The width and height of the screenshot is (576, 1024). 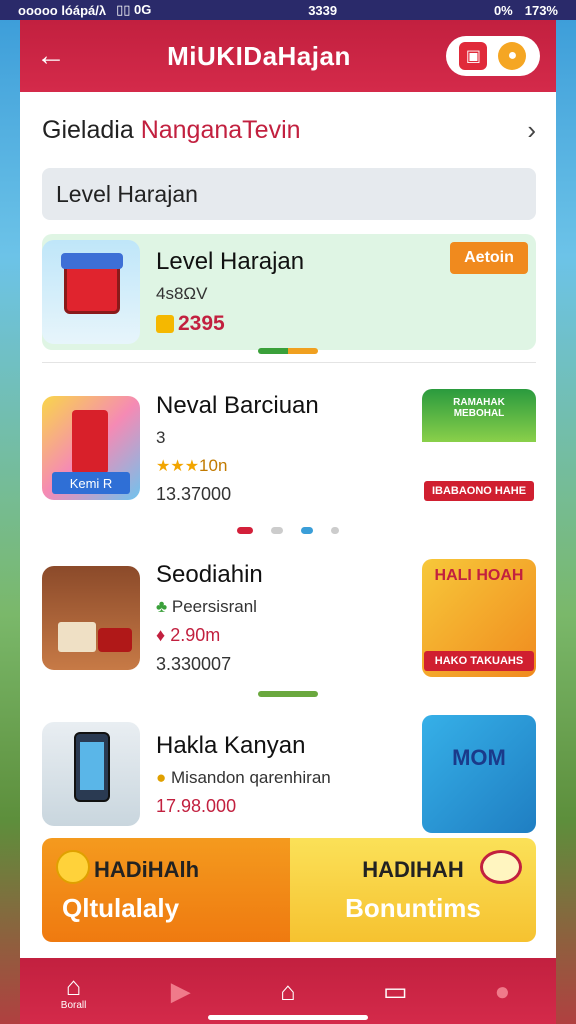 I want to click on app-header: ← MiUKIDaHajan ▣ ●, so click(x=288, y=56).